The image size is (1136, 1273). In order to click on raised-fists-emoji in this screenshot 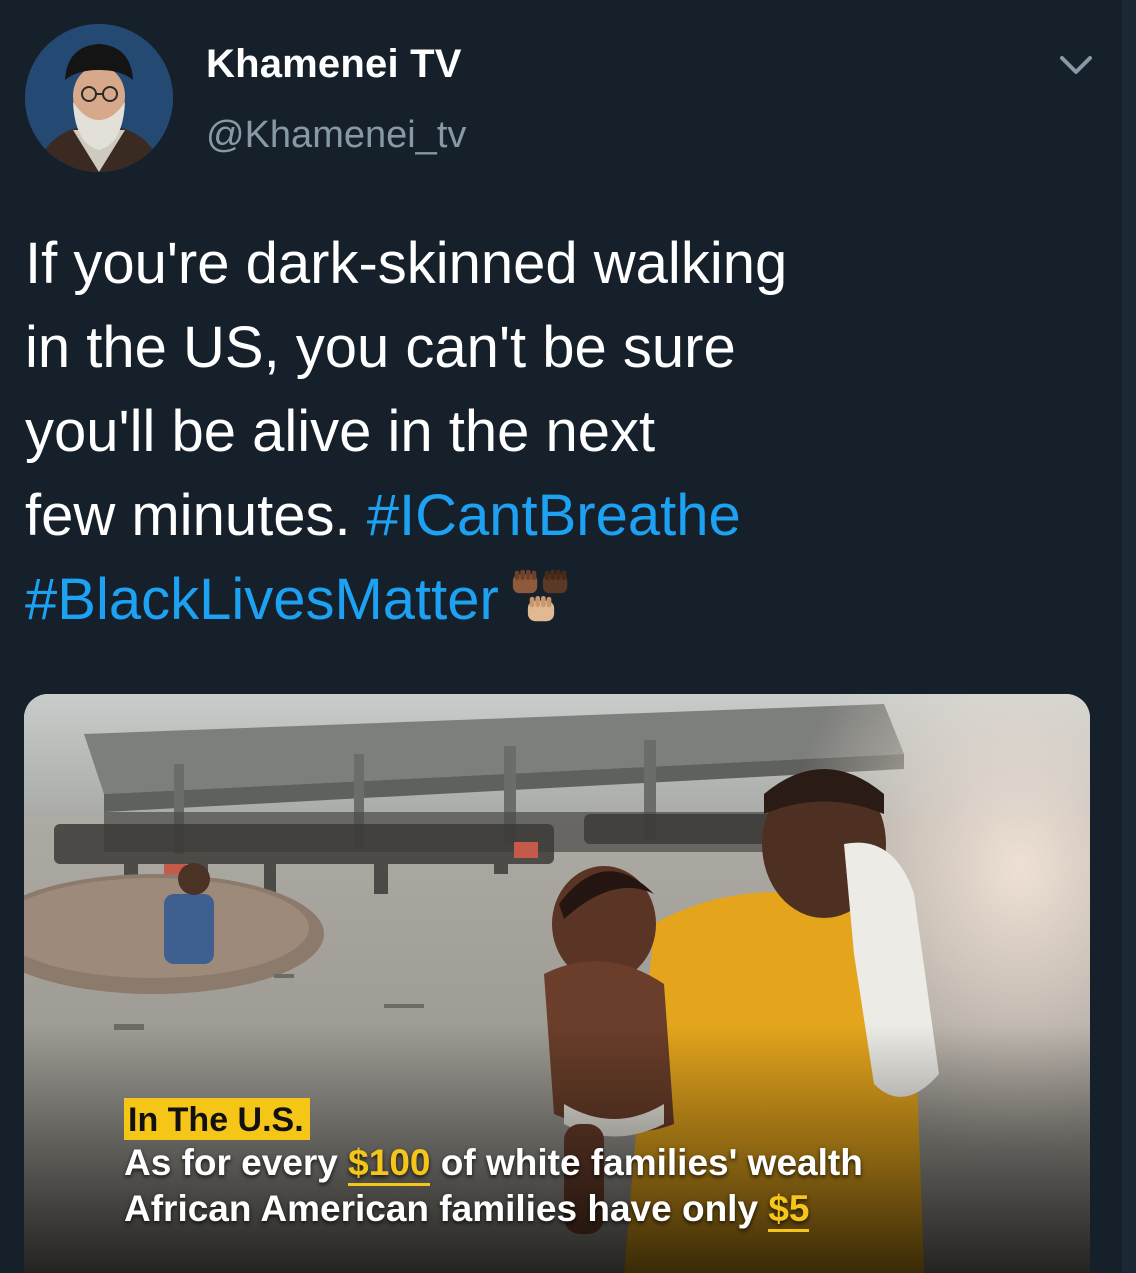, I will do `click(541, 606)`.